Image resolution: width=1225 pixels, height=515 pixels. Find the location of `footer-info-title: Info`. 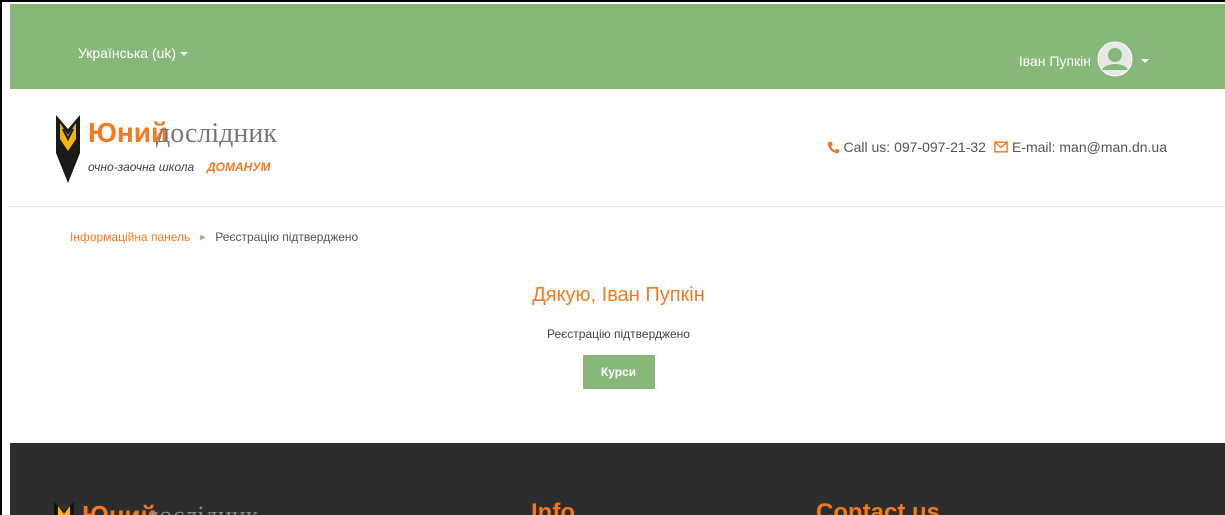

footer-info-title: Info is located at coordinates (553, 507).